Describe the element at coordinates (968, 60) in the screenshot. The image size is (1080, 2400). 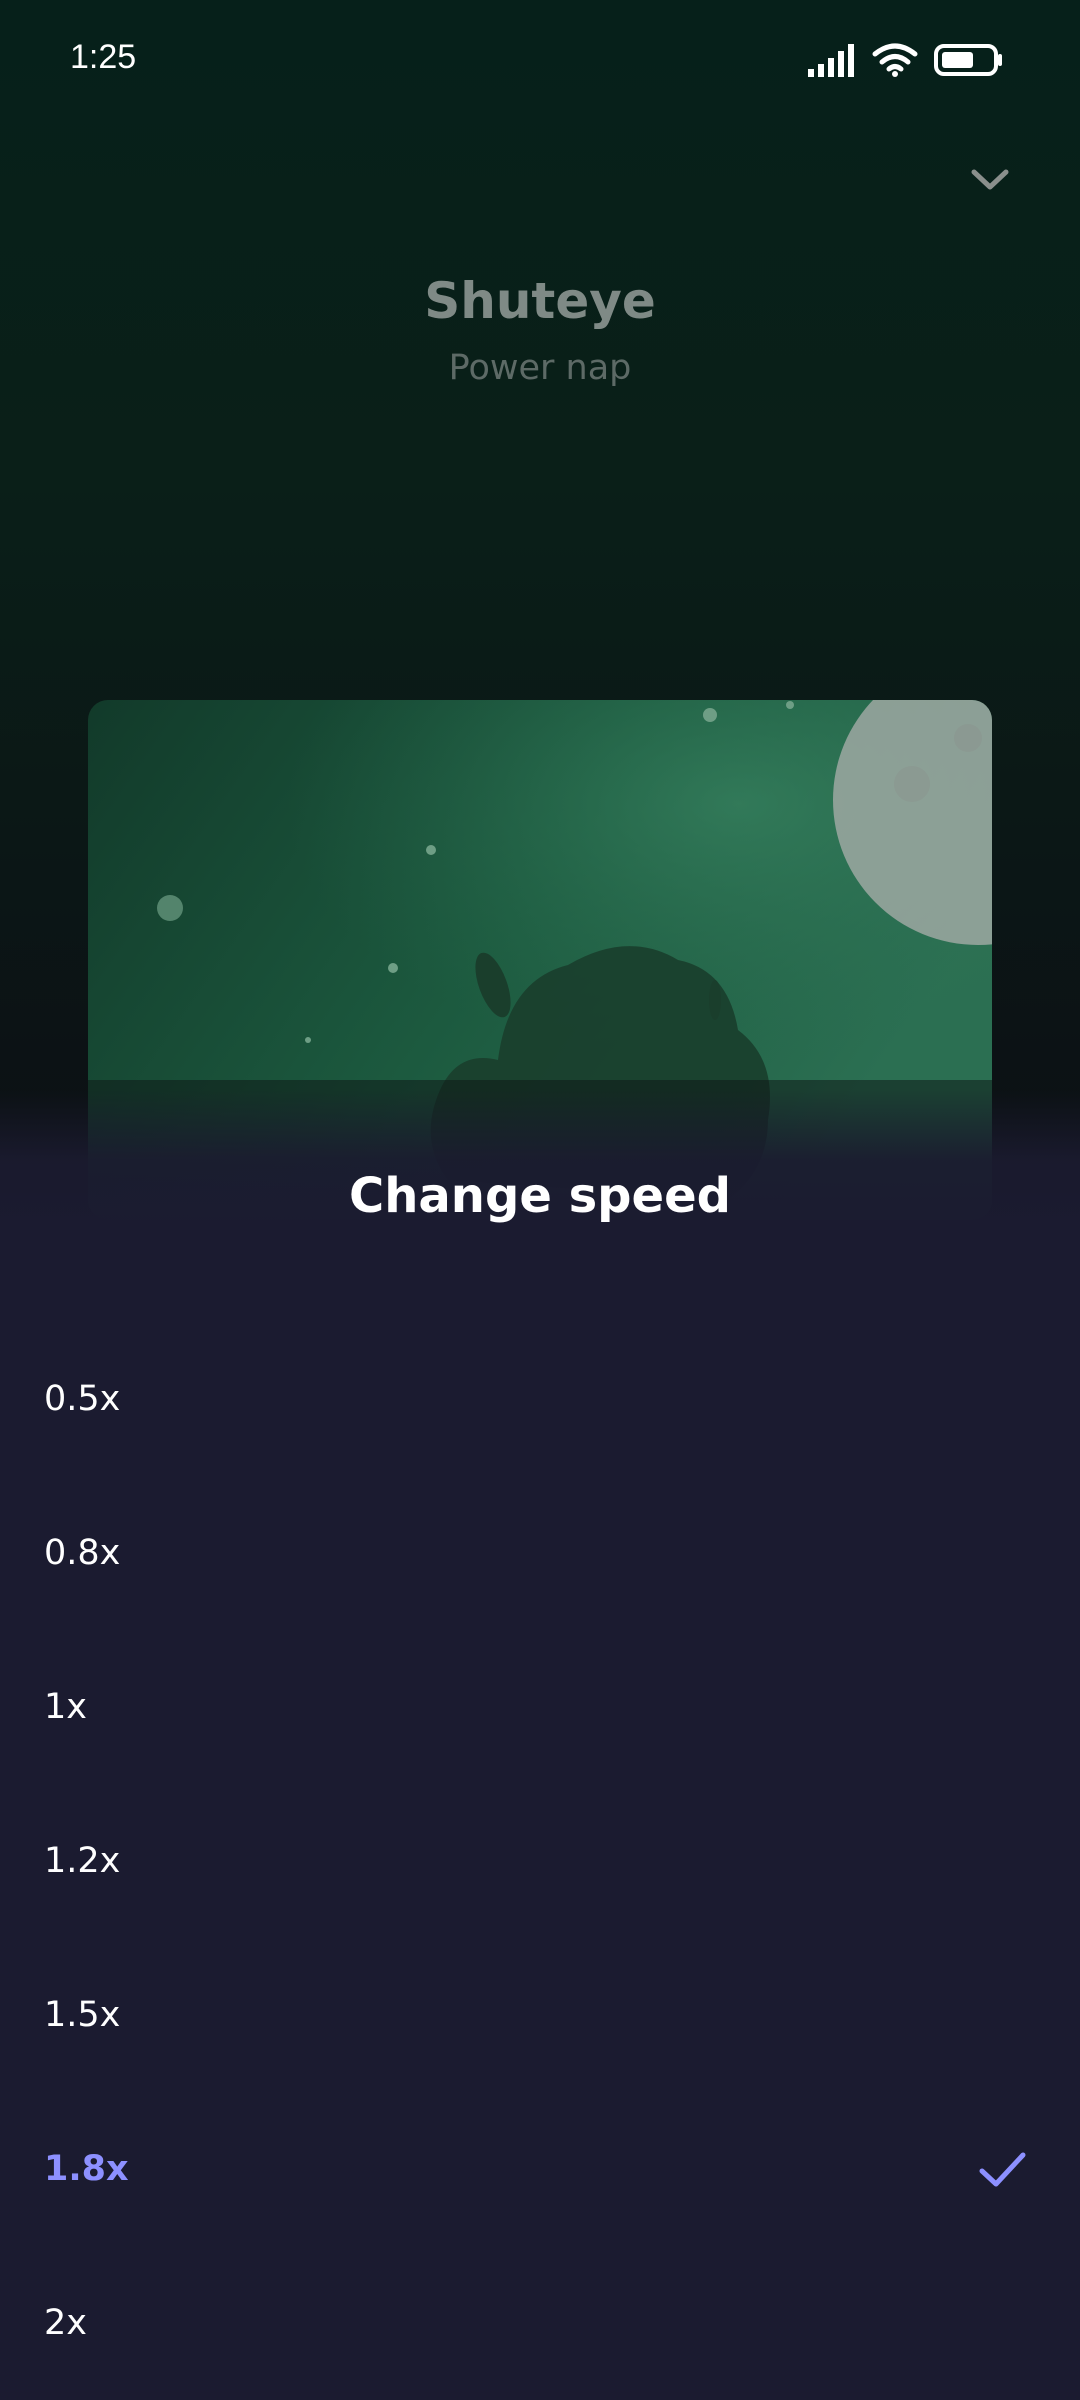
I see `battery-icon` at that location.